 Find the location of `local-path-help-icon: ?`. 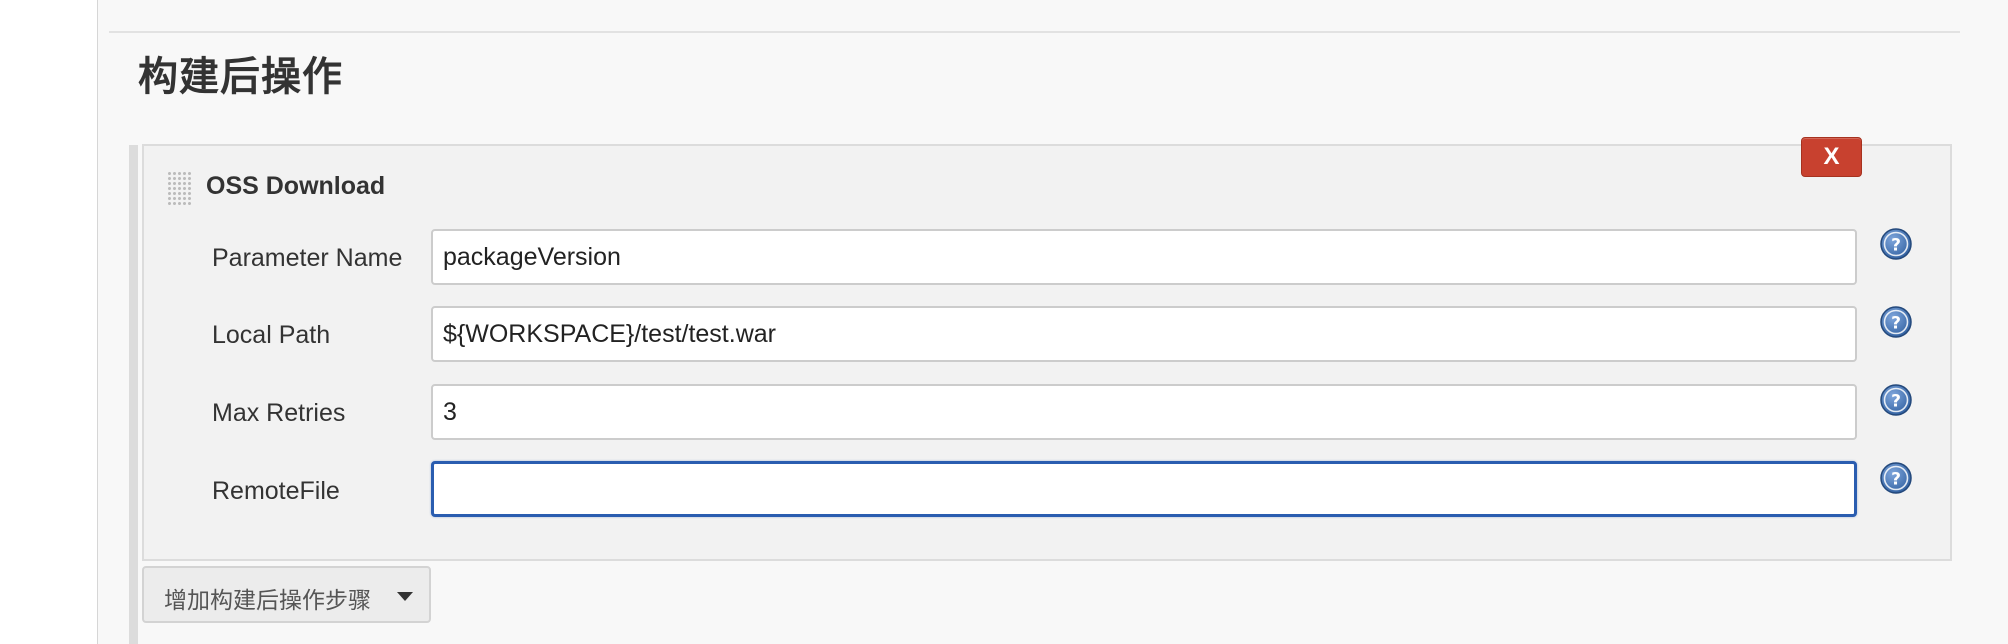

local-path-help-icon: ? is located at coordinates (1896, 322).